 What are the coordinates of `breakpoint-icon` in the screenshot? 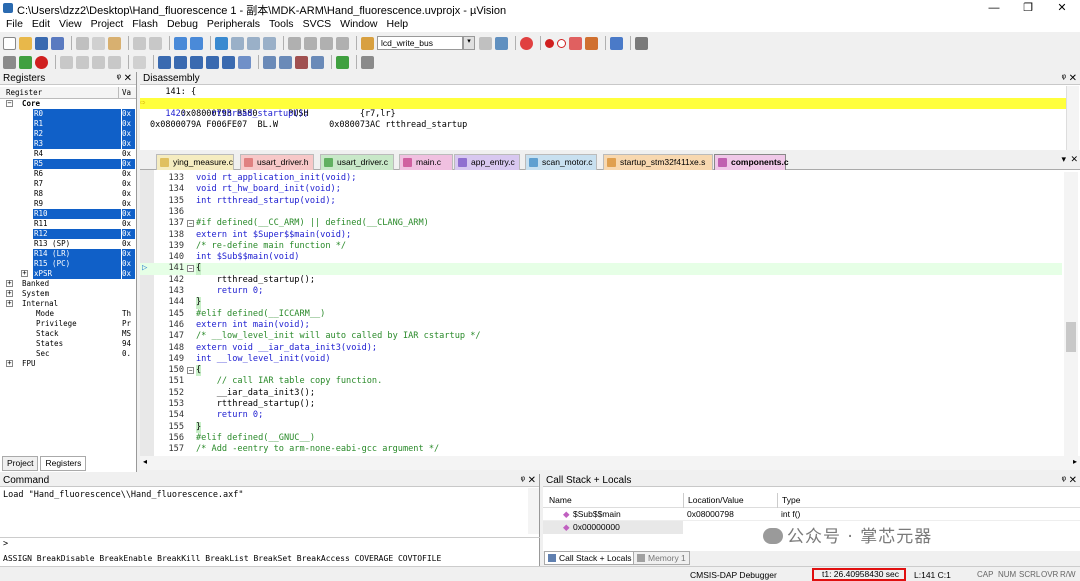 It's located at (549, 43).